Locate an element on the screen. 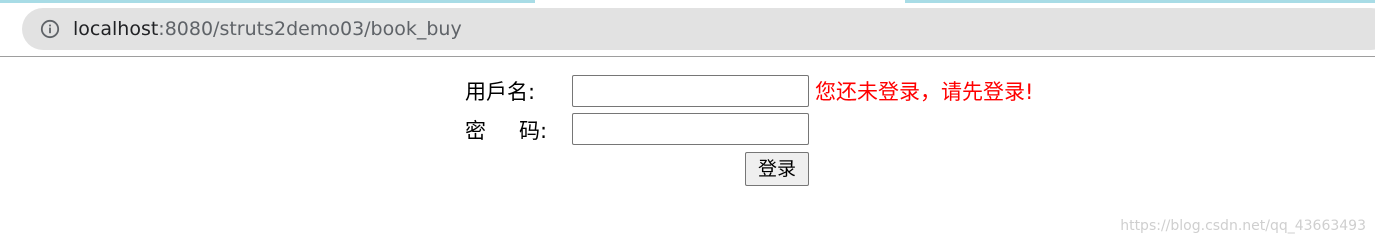 This screenshot has height=247, width=1375. login-required-error: 您还未登录，请先登录! is located at coordinates (924, 92).